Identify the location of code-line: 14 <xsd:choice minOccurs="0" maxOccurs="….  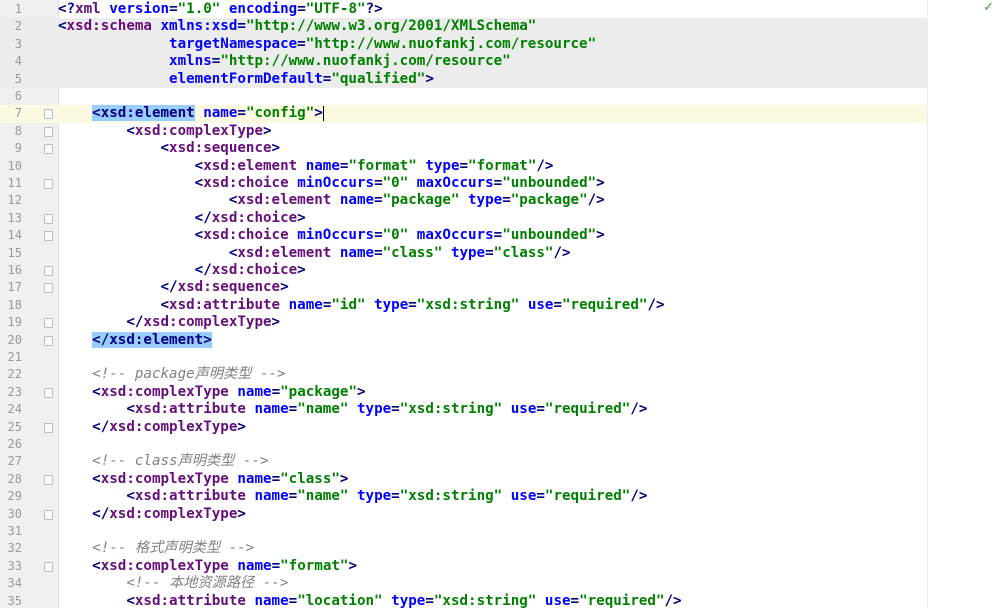
(463, 235).